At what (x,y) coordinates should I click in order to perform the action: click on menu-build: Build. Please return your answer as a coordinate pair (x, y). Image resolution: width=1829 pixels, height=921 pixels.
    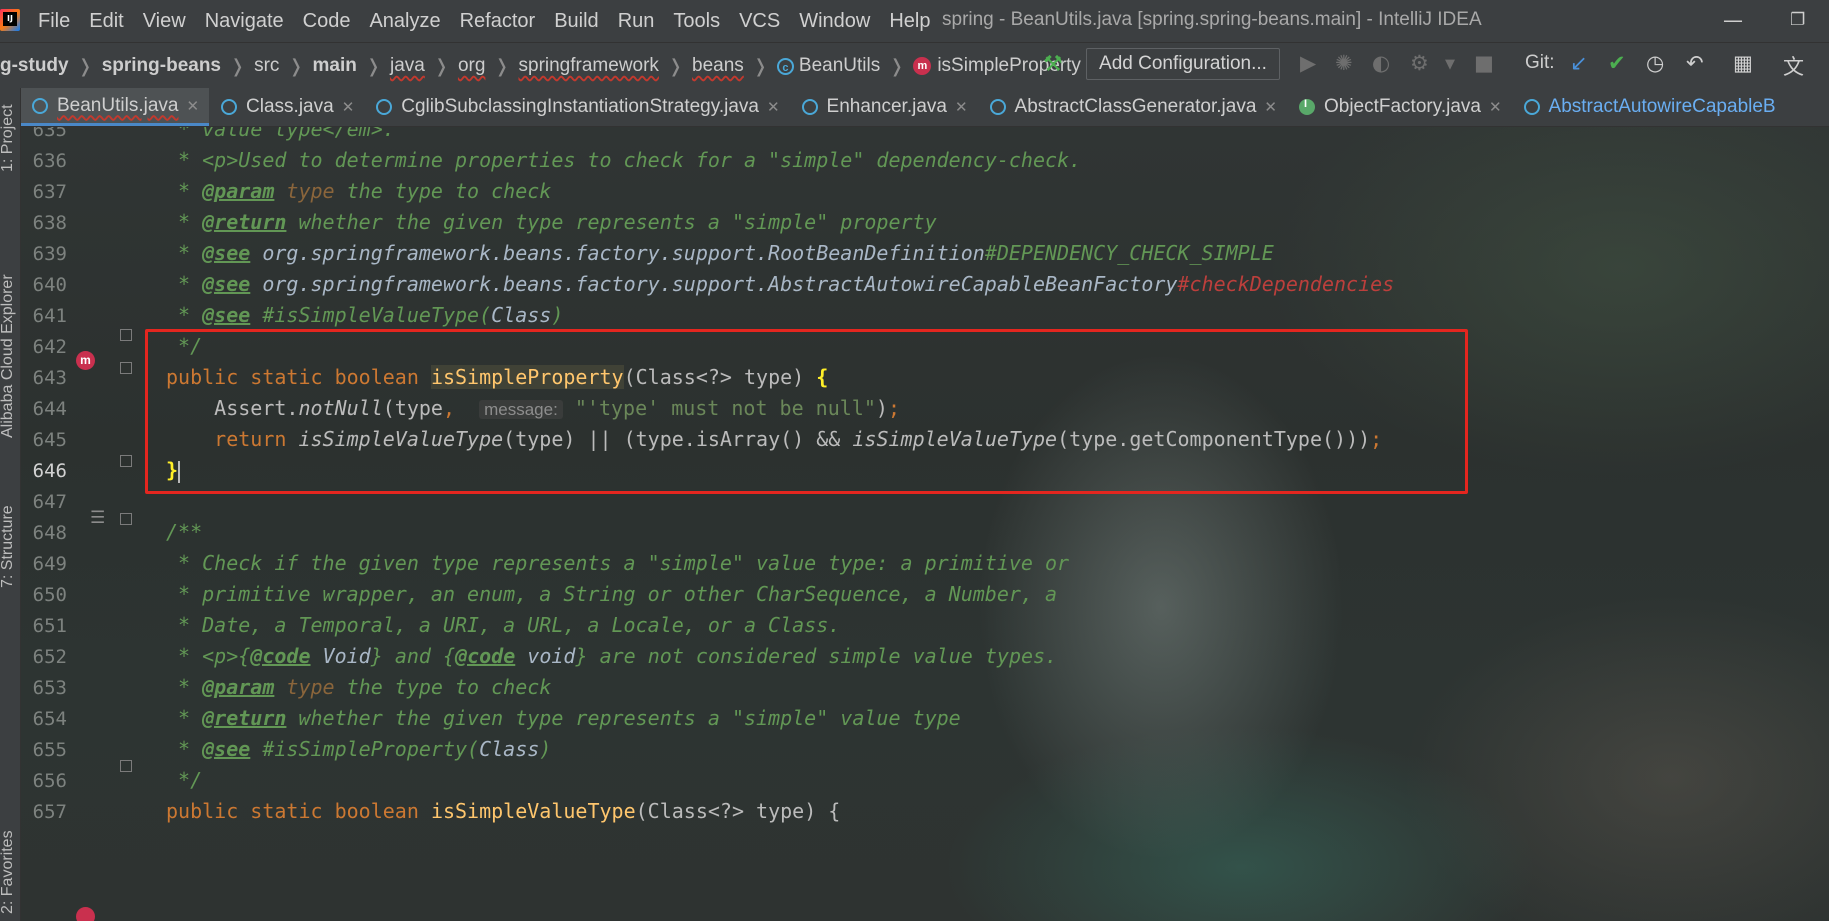
    Looking at the image, I should click on (576, 21).